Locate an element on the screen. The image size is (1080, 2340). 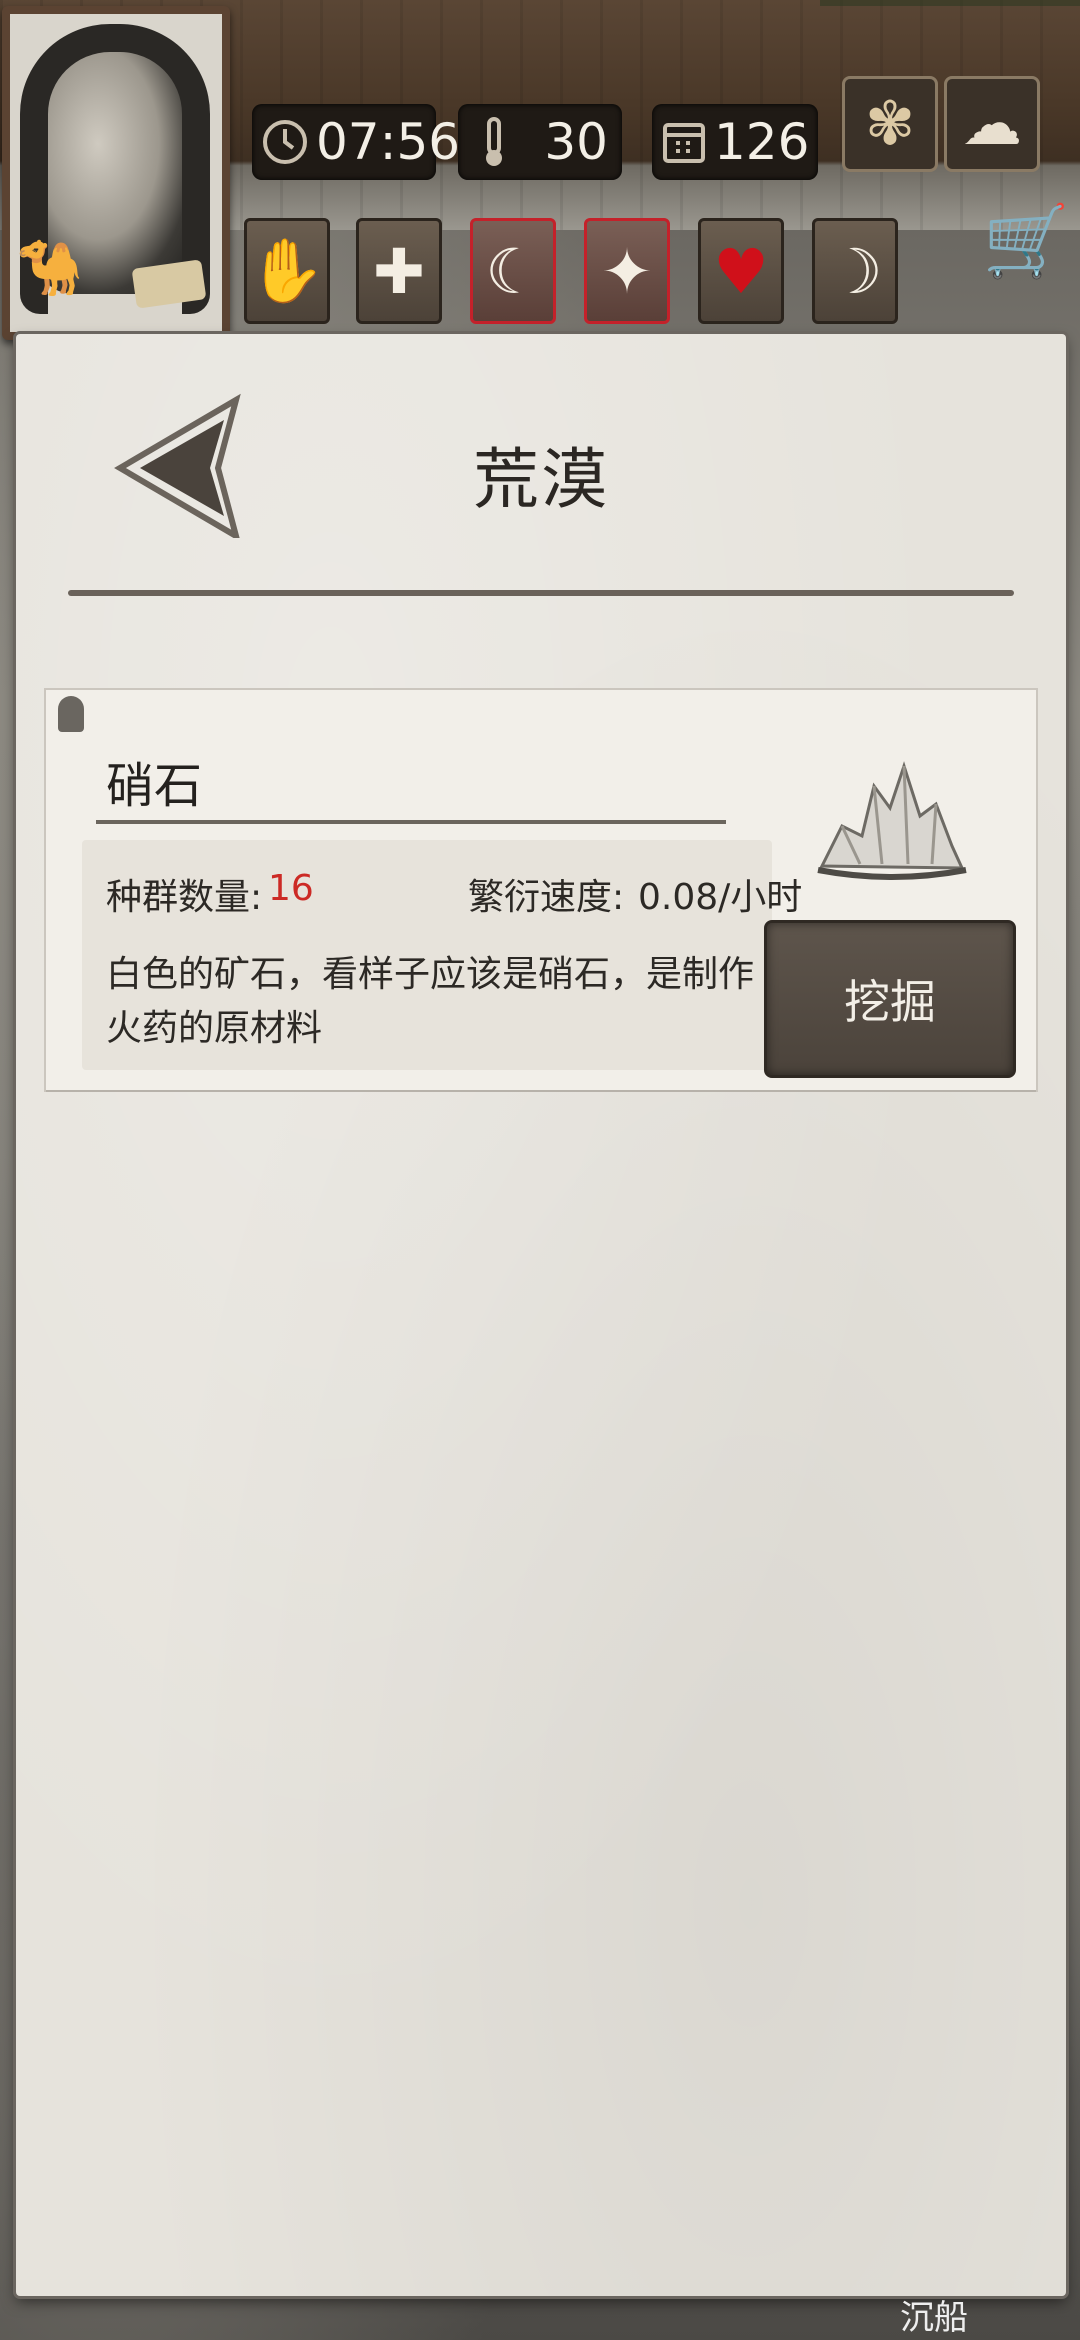
time-display: 07:56 is located at coordinates (356, 142).